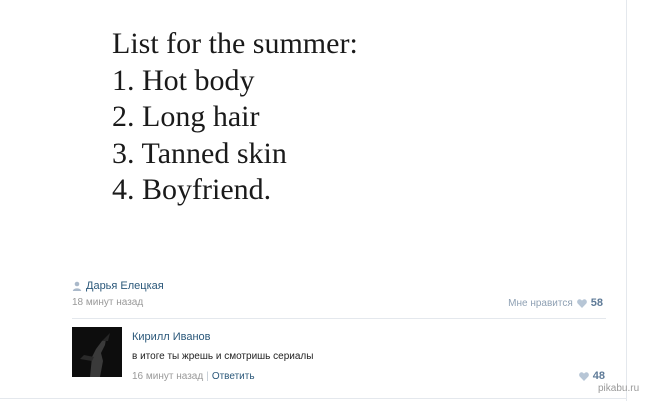  I want to click on comment-timestamp: 16 минут назад, so click(167, 376).